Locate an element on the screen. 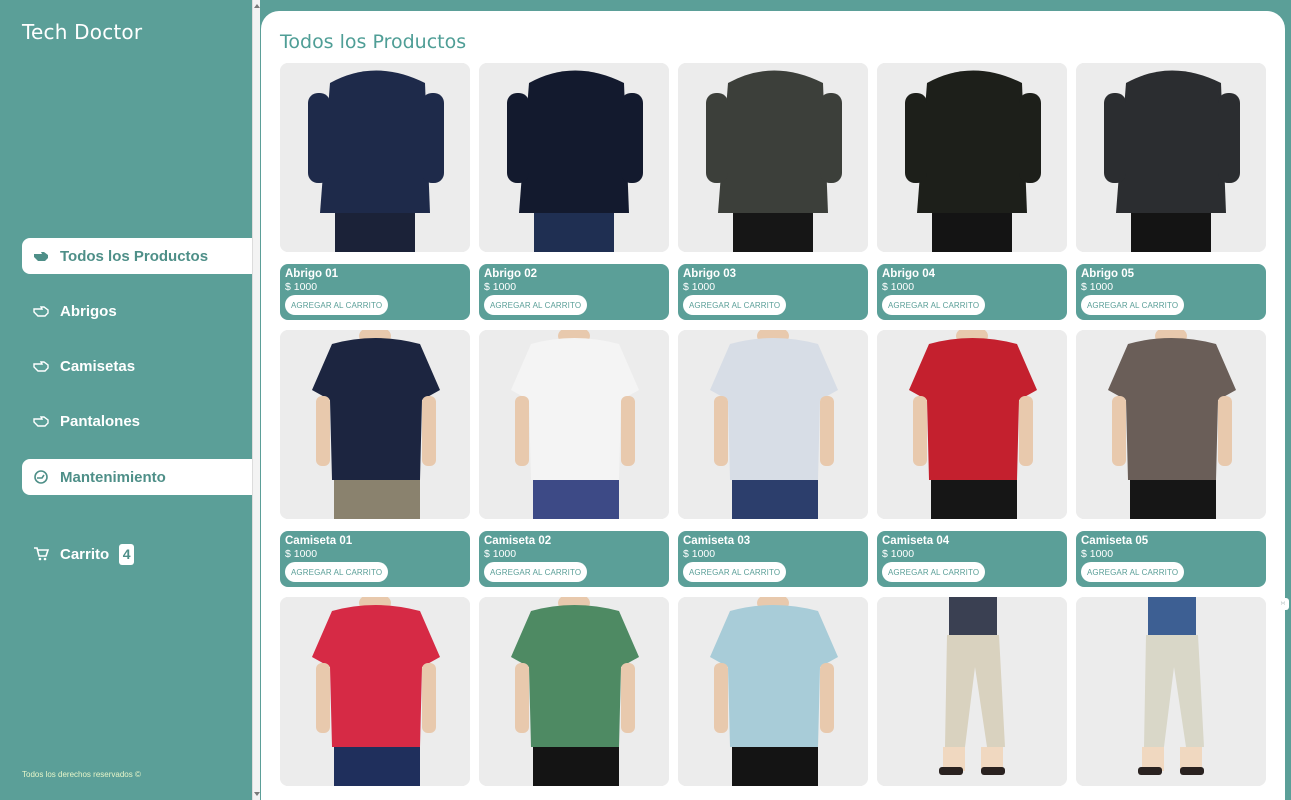 This screenshot has height=800, width=1291. product-card: Abrigo 03 $ 1000 AGREGAR AL CARRITO is located at coordinates (773, 191).